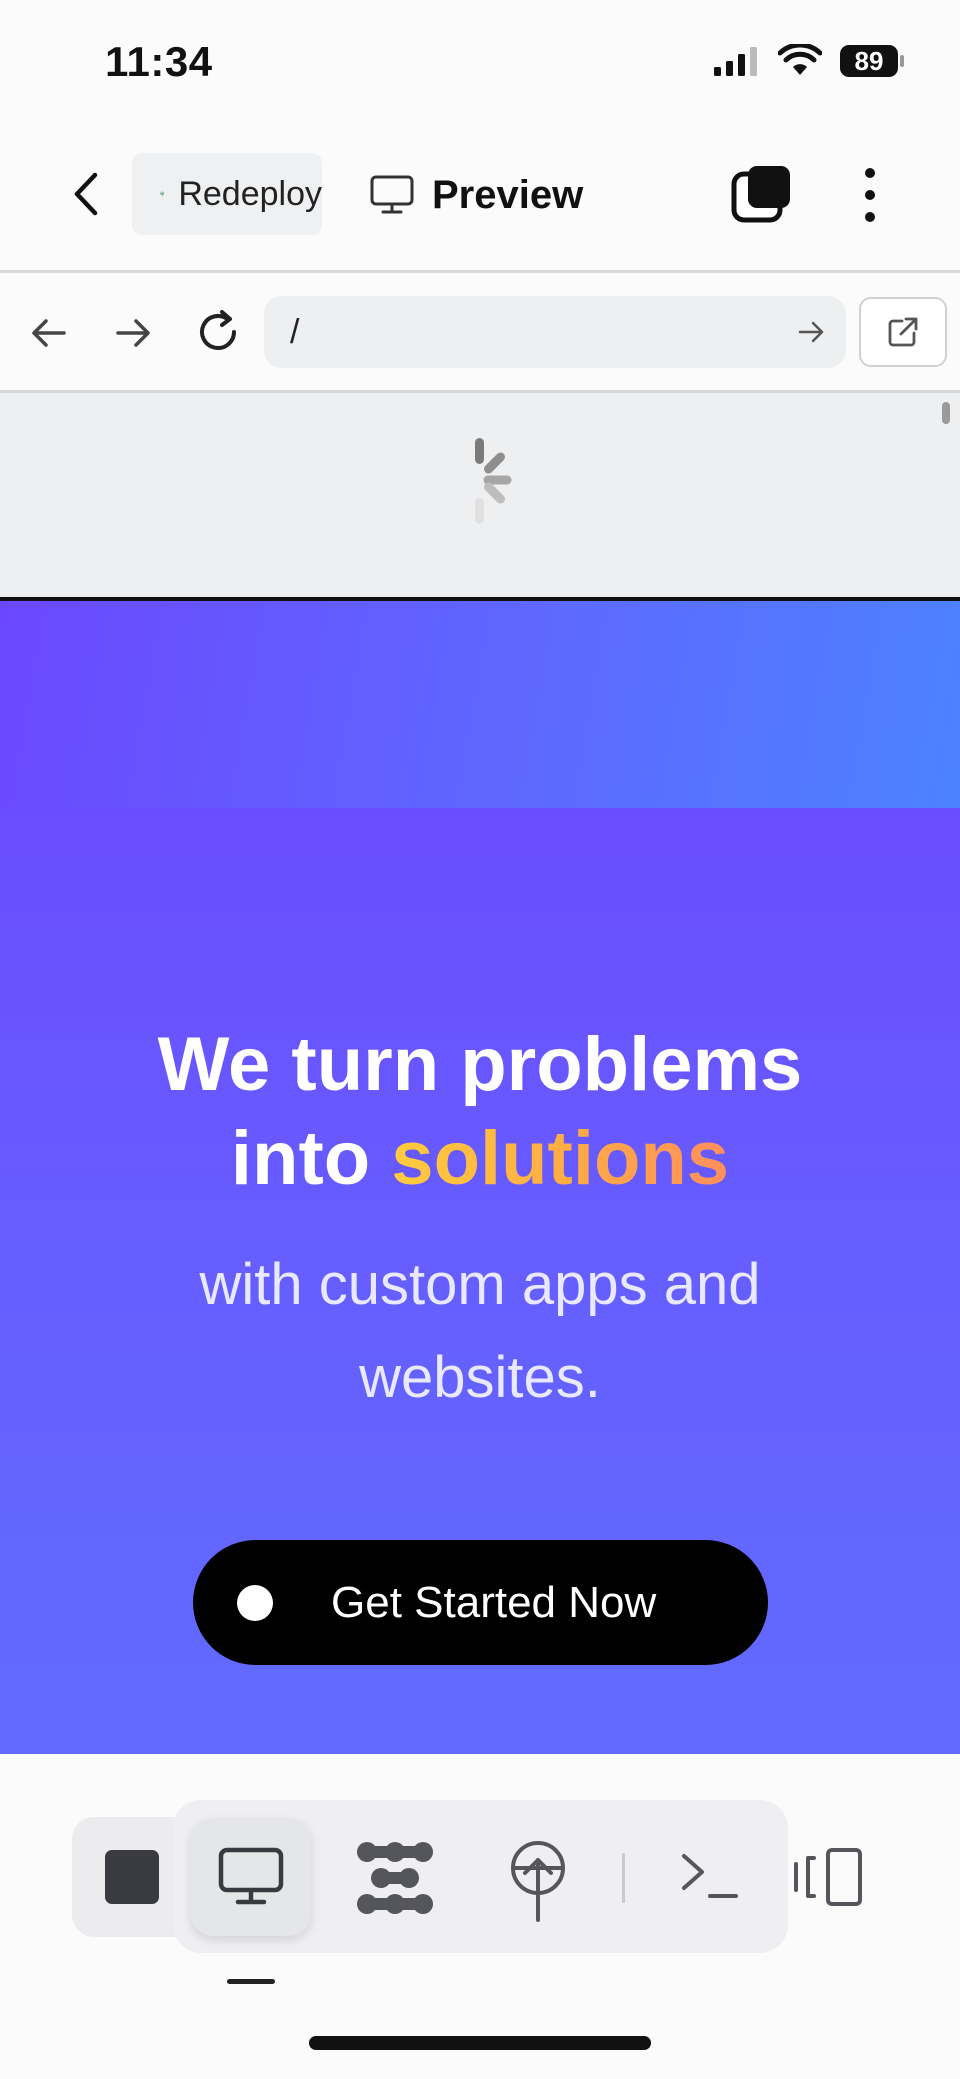 Image resolution: width=960 pixels, height=2079 pixels. What do you see at coordinates (735, 61) in the screenshot?
I see `cellular-signal-icon` at bounding box center [735, 61].